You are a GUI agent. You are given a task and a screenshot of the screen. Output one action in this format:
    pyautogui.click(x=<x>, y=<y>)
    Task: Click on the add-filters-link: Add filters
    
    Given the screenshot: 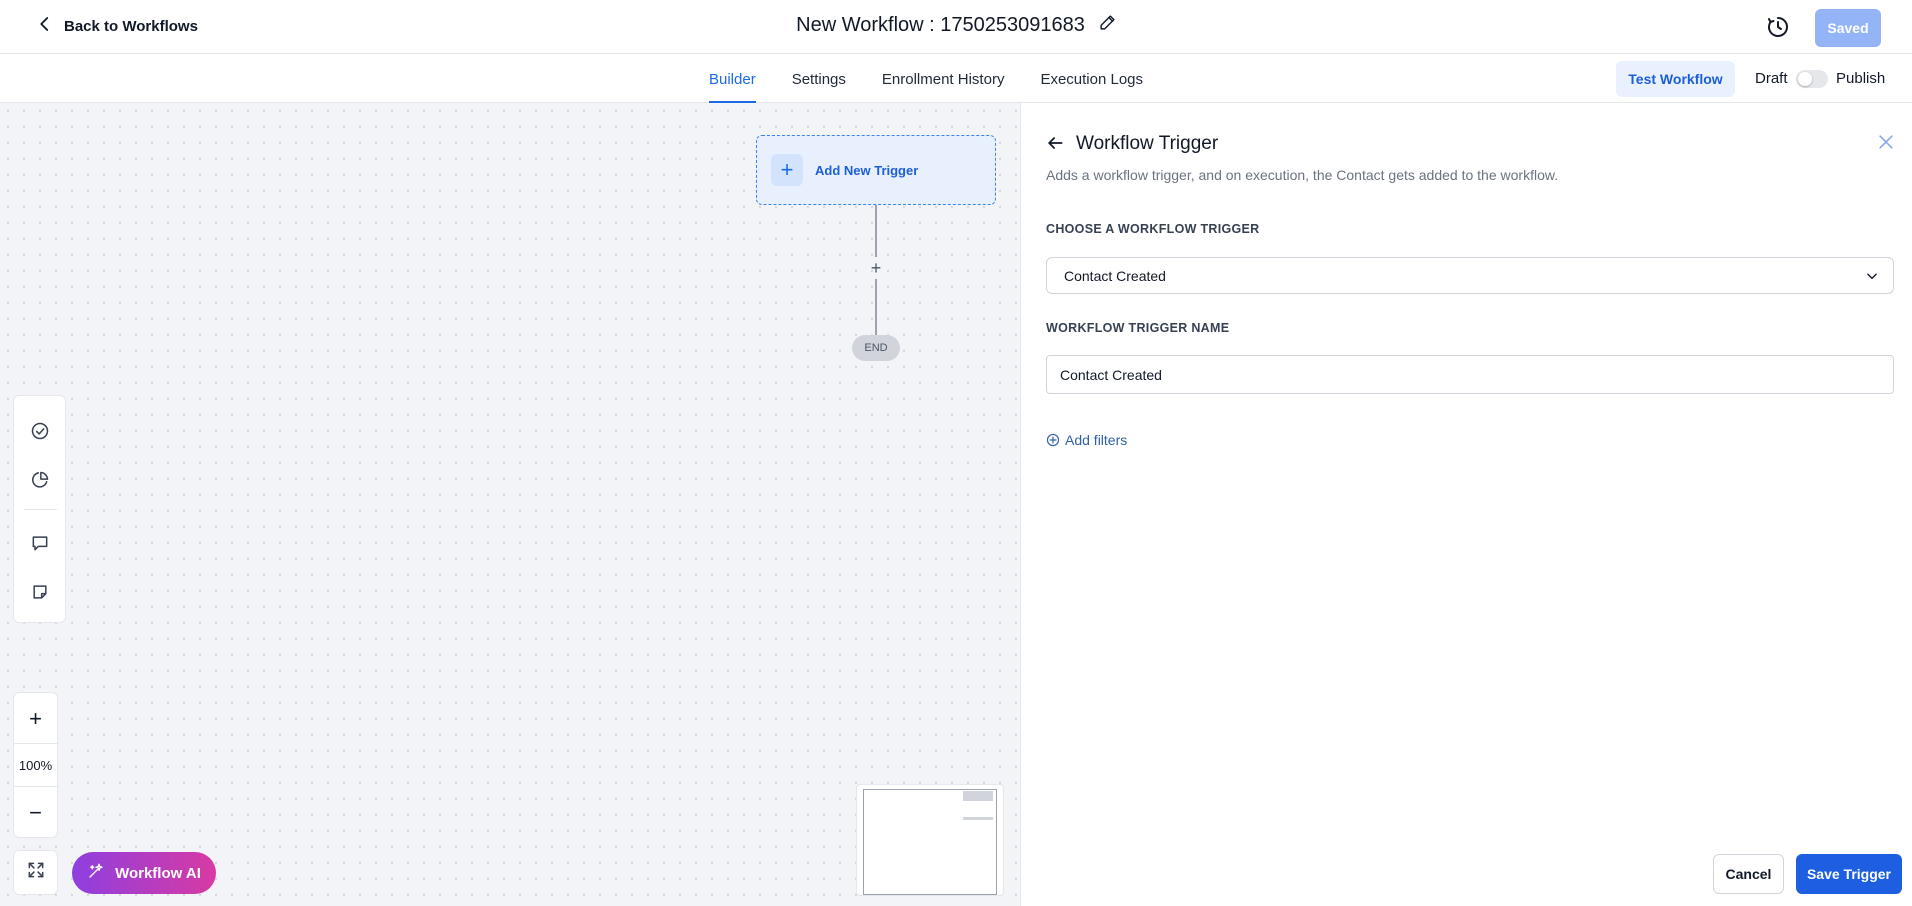 What is the action you would take?
    pyautogui.click(x=1086, y=440)
    